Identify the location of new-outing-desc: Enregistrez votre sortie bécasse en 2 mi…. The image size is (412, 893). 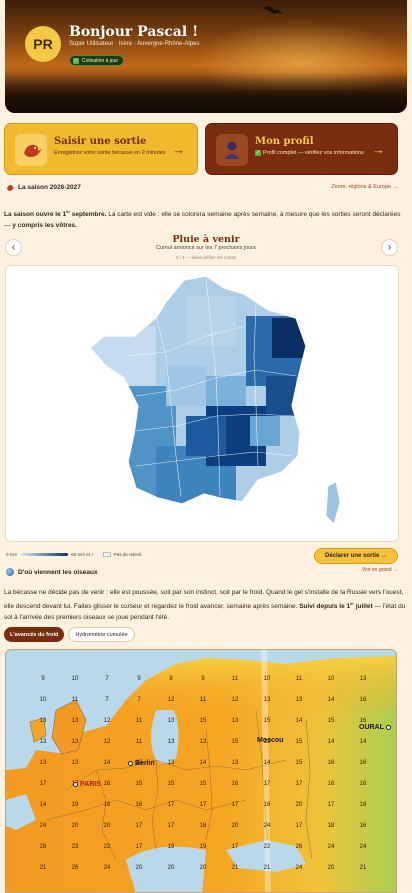
(110, 153).